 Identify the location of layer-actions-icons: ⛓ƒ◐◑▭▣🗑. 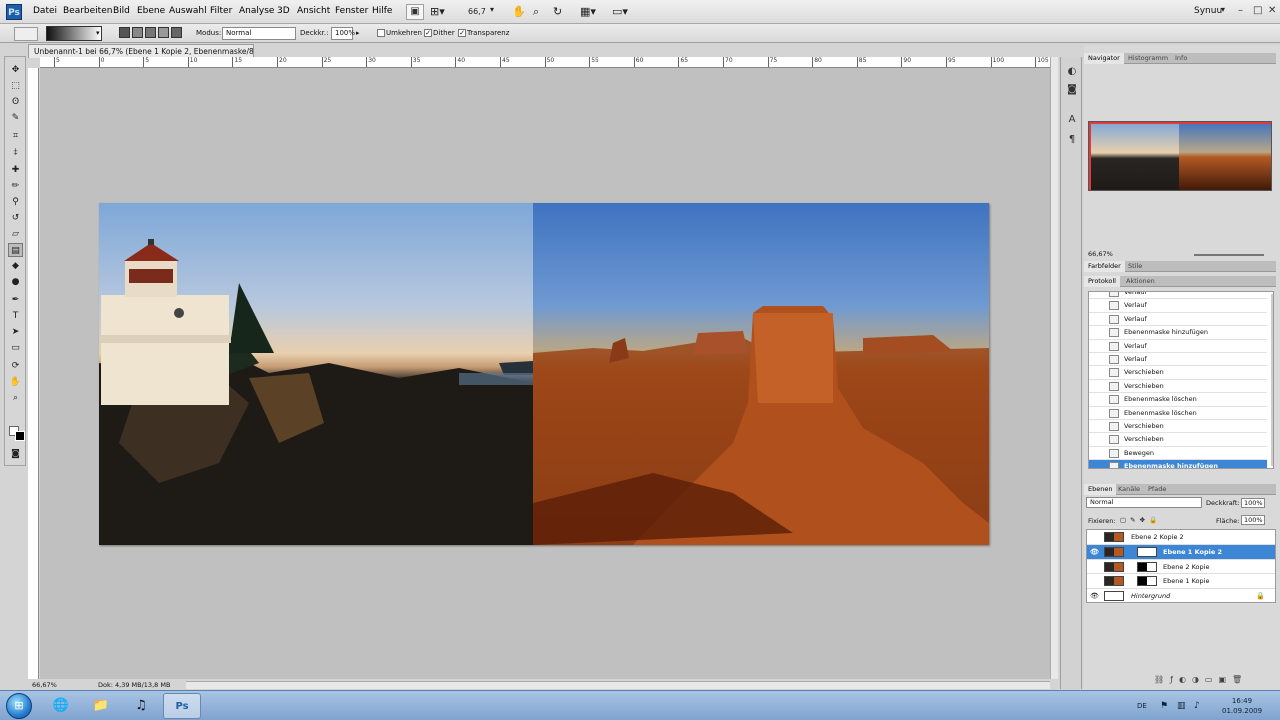
(1201, 679).